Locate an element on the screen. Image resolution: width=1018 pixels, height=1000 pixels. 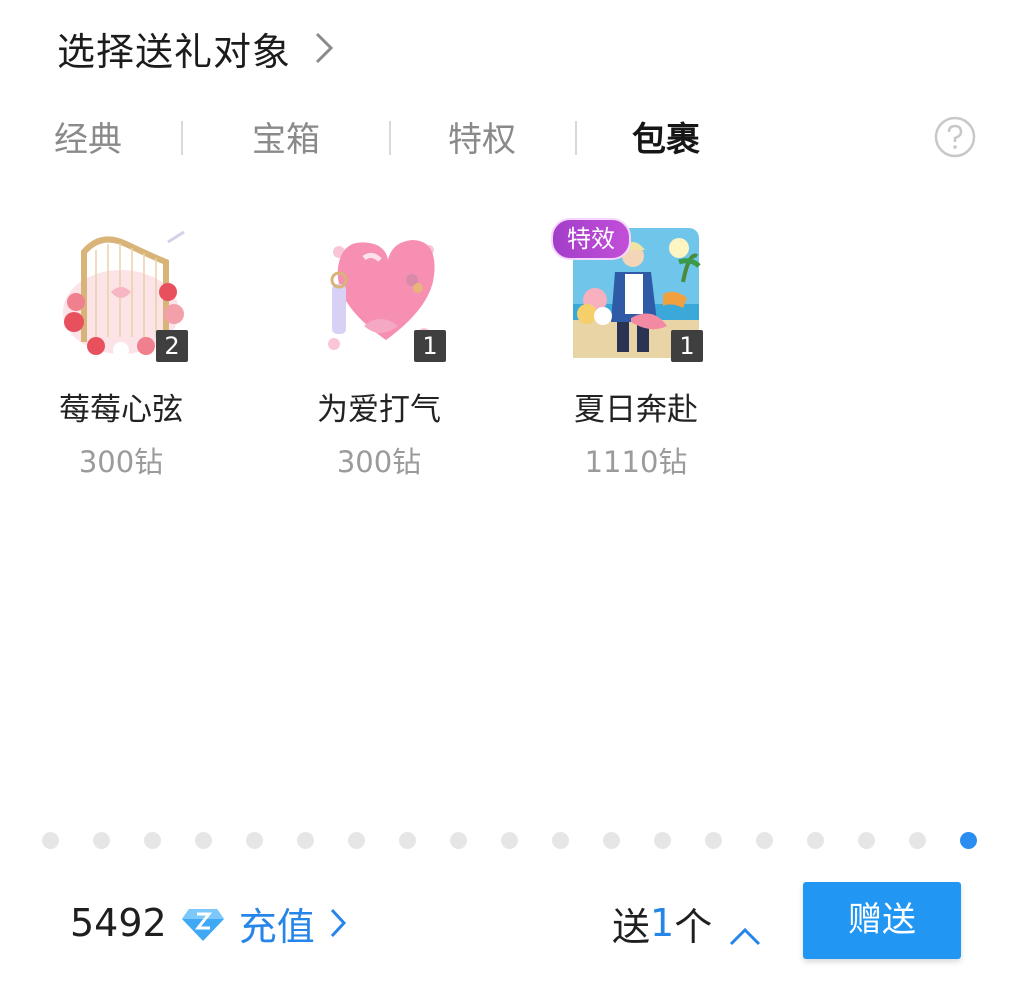
send-quantity: 1 is located at coordinates (662, 923).